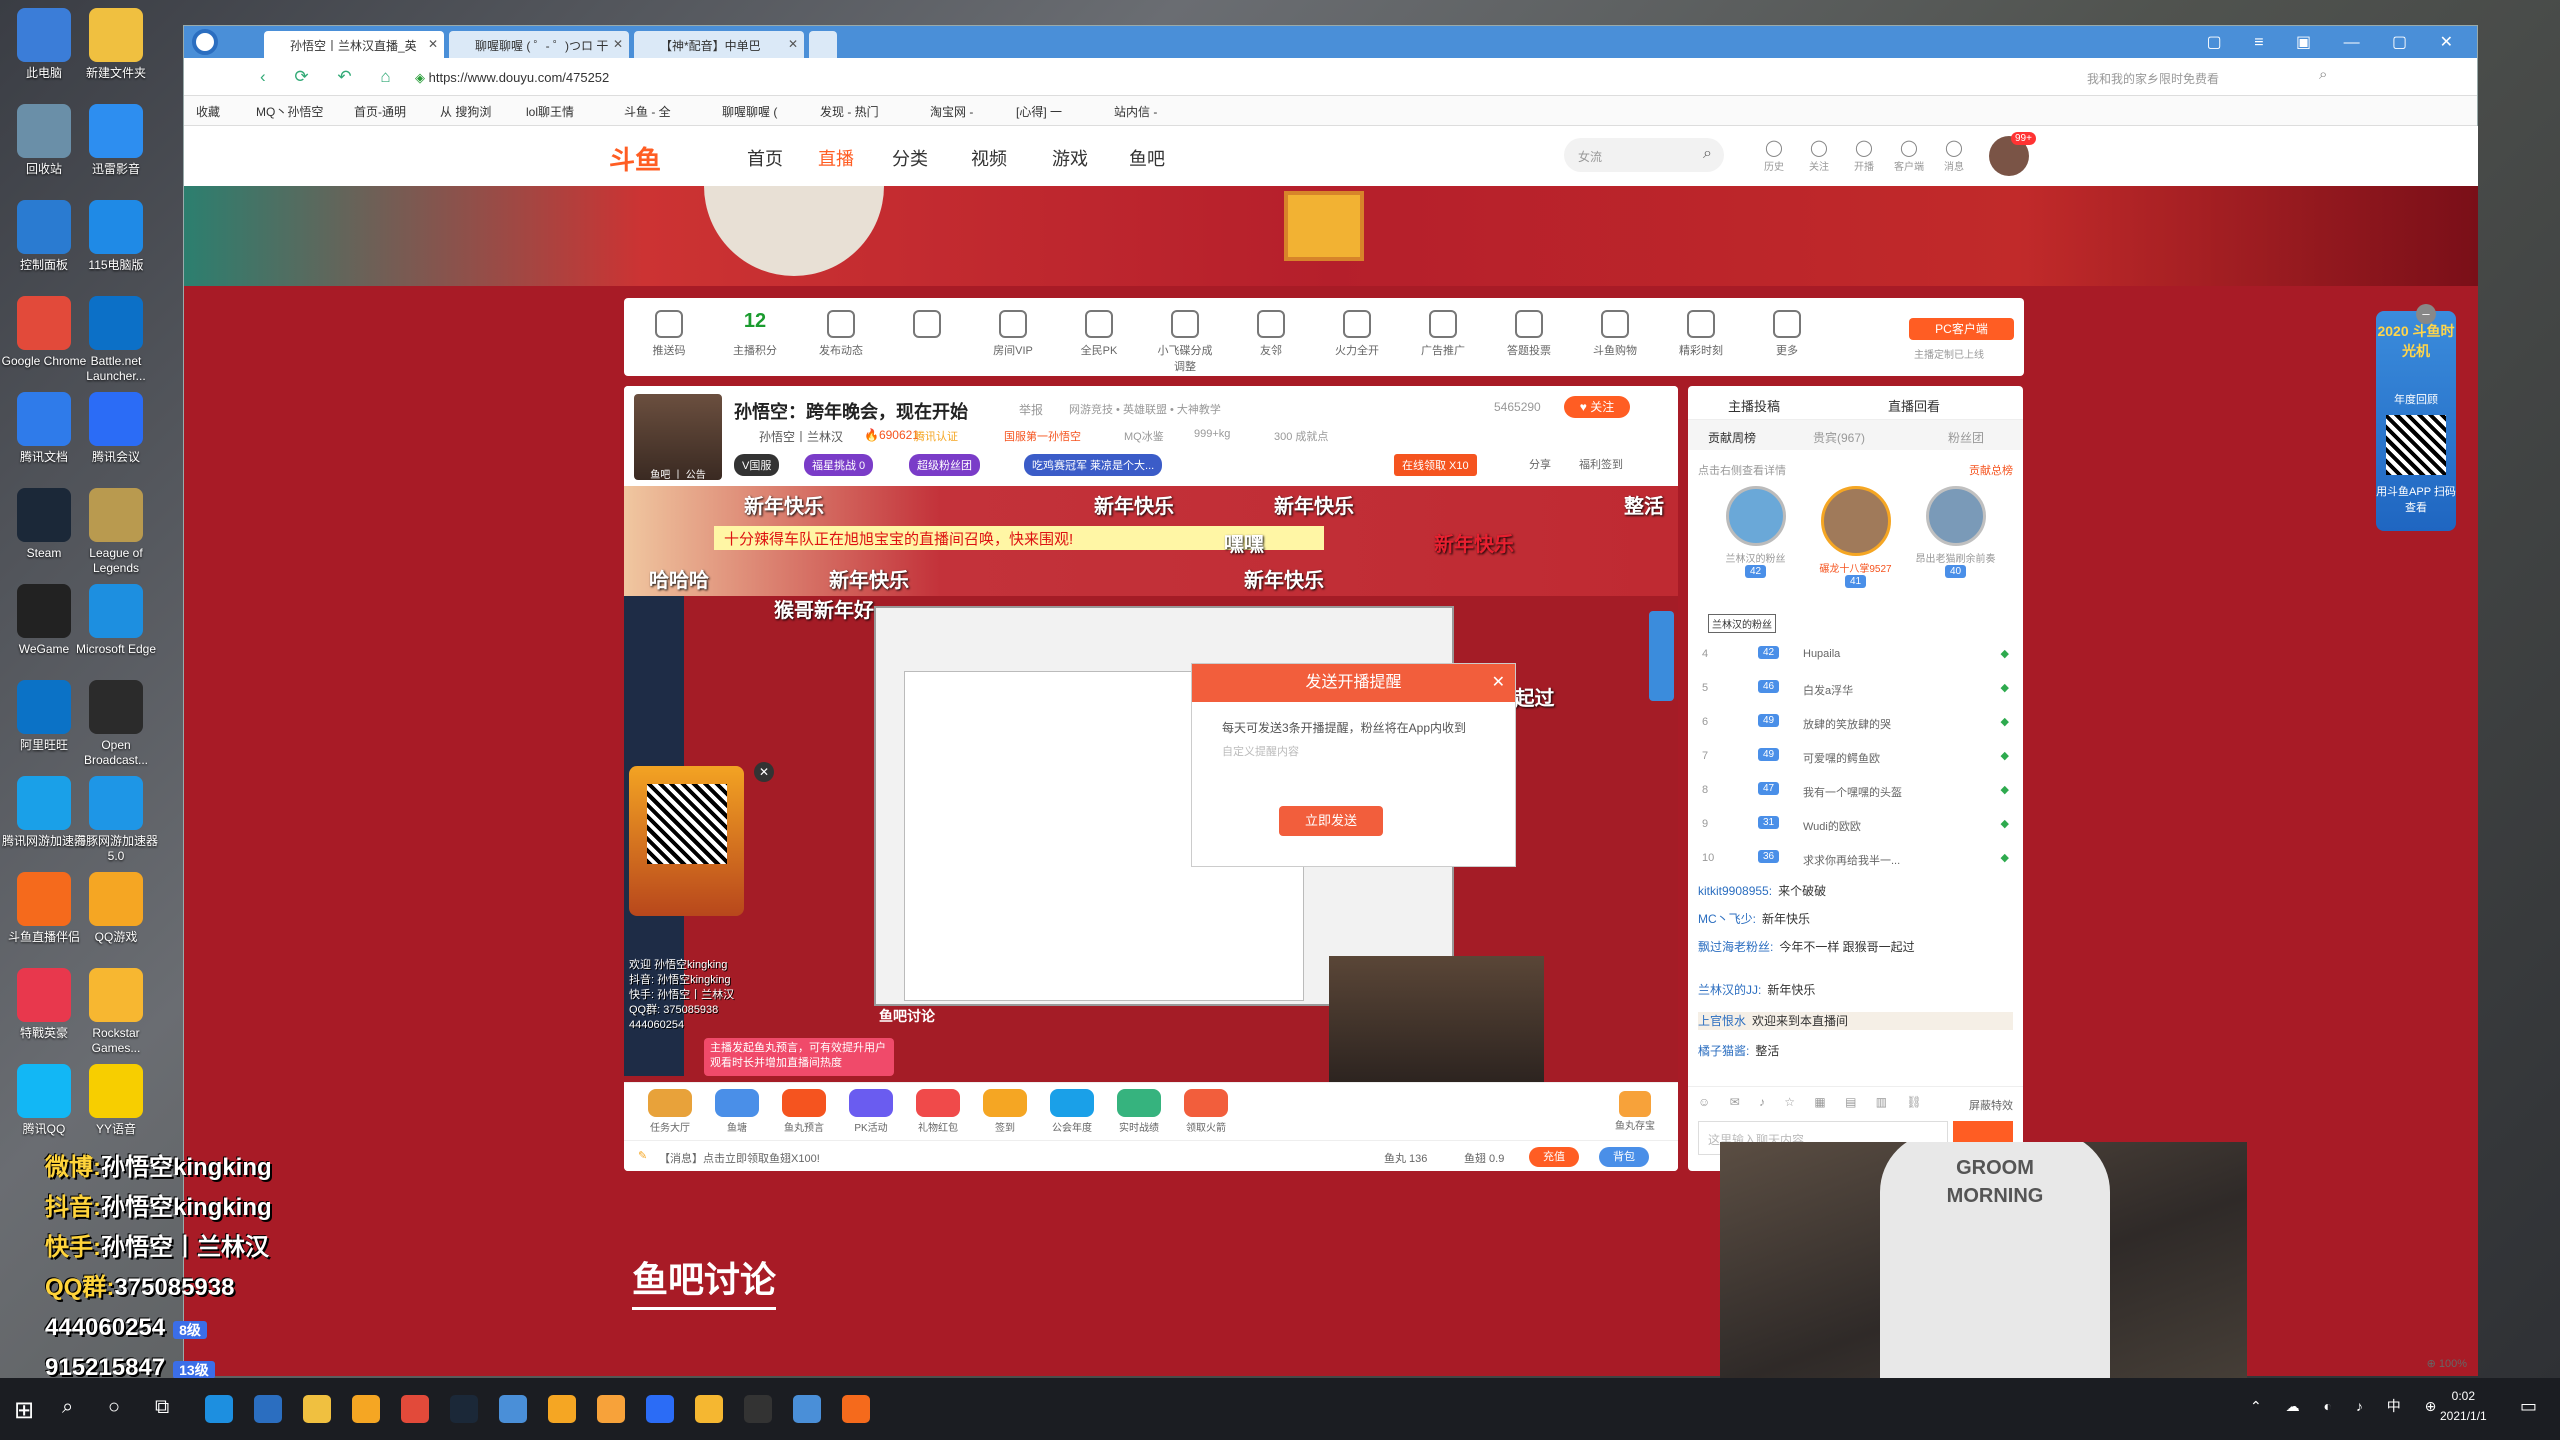  Describe the element at coordinates (1954, 155) in the screenshot. I see `bell-icon: ◯ 消息` at that location.